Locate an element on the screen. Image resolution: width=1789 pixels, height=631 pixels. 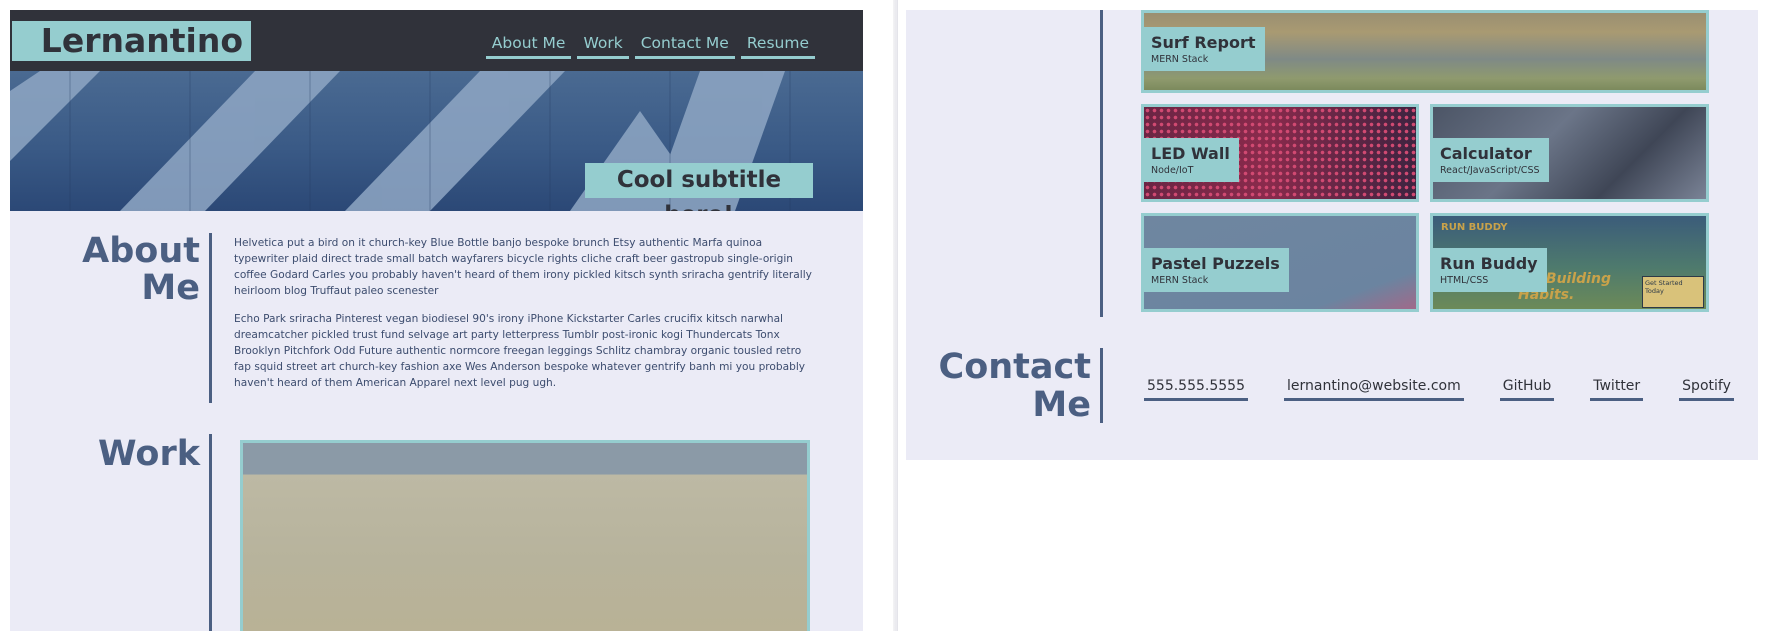
contact-github-link: GitHub is located at coordinates (1527, 388).